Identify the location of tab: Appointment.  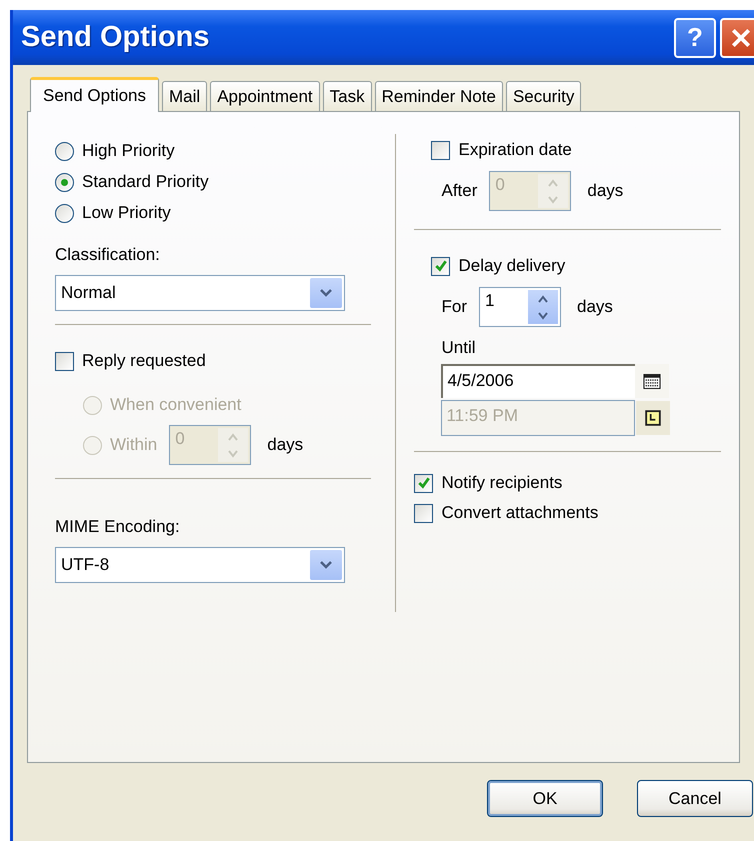
(265, 96).